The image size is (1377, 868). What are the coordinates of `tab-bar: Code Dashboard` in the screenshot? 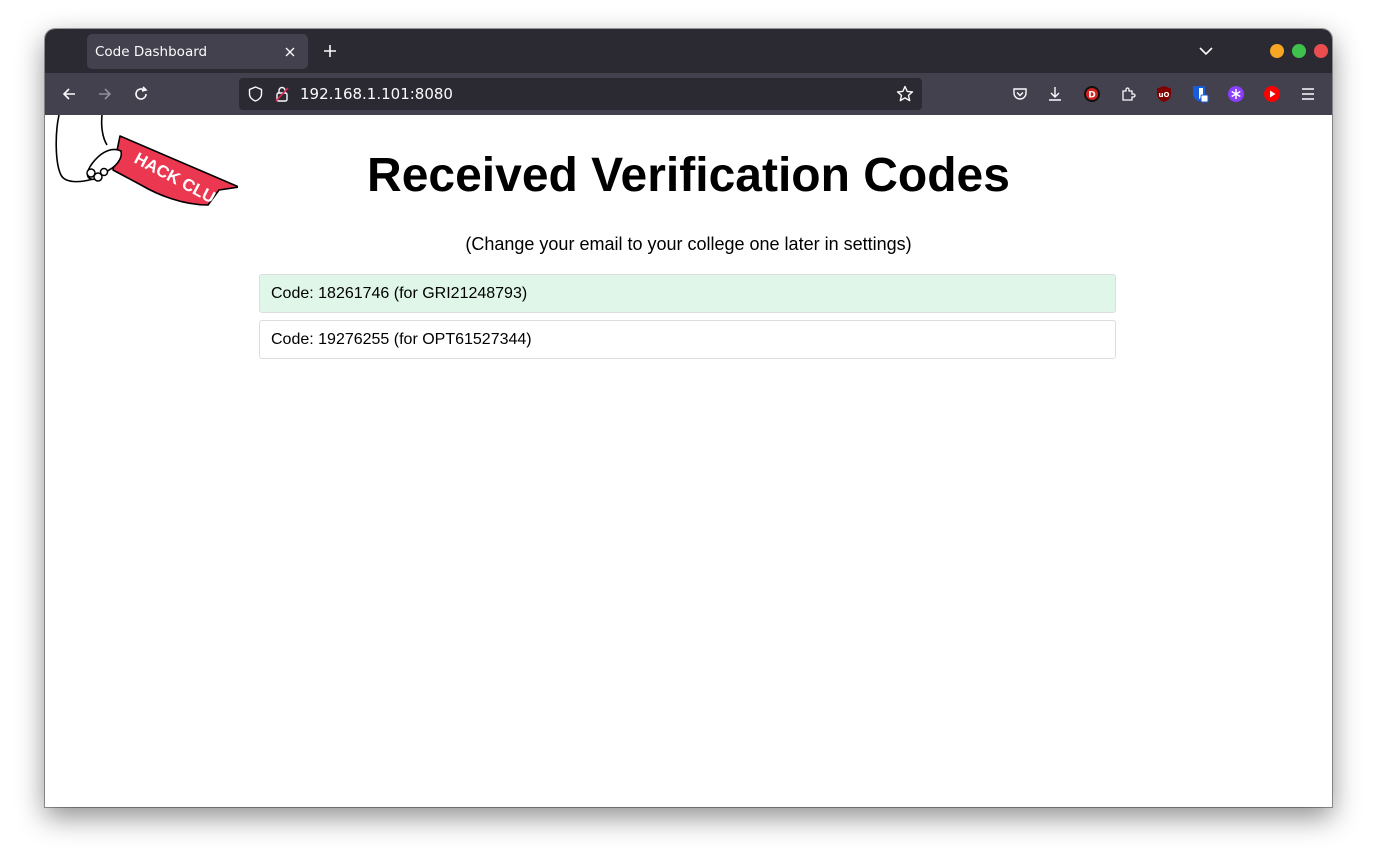 It's located at (688, 51).